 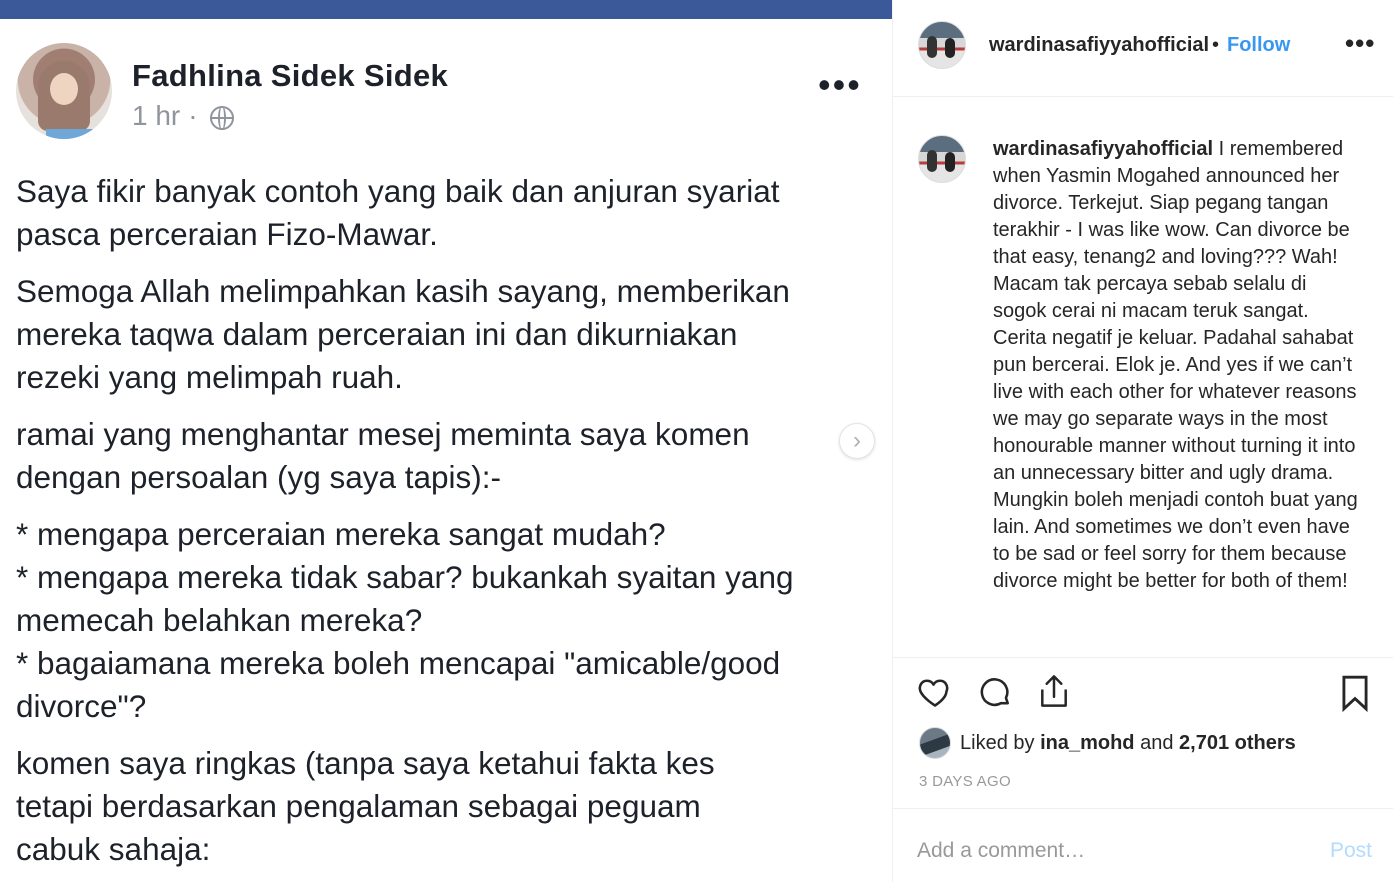 I want to click on profile-avatar, so click(x=942, y=45).